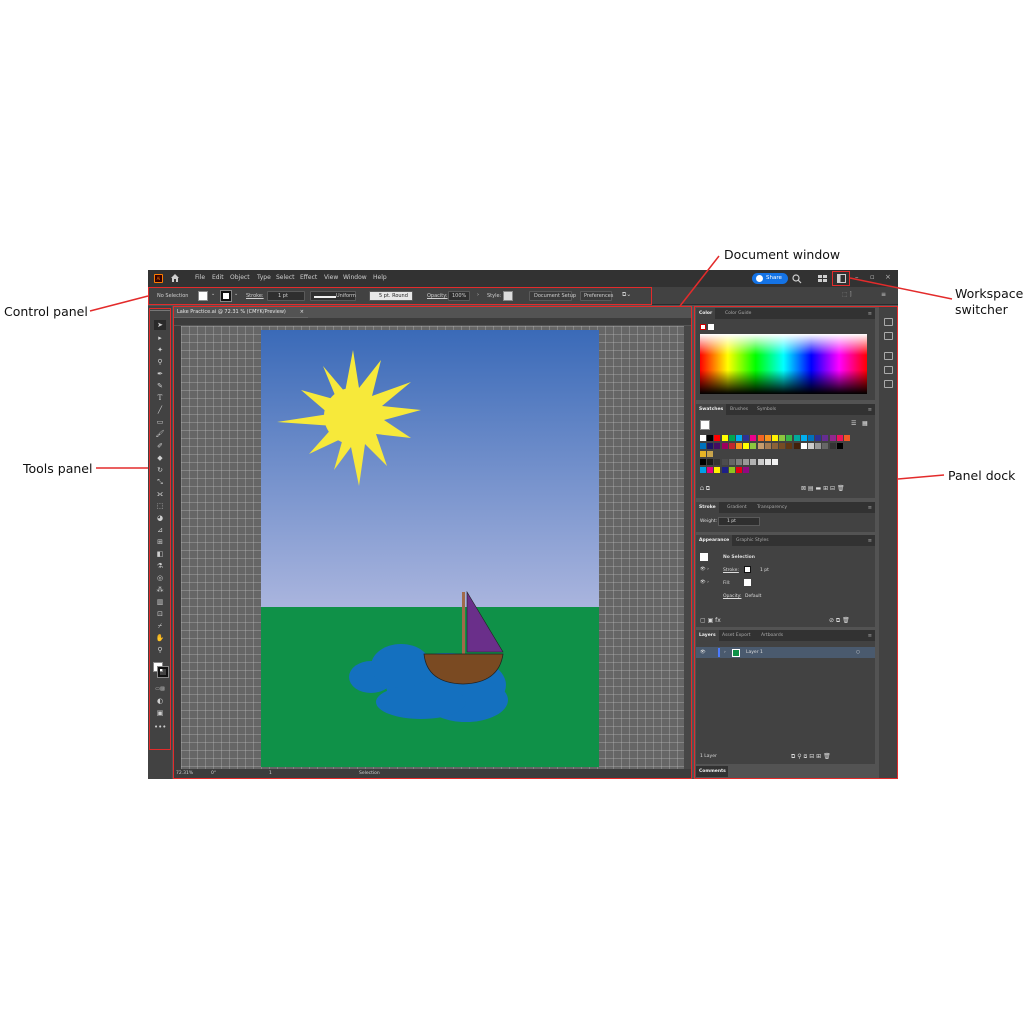 This screenshot has width=1024, height=1024. What do you see at coordinates (982, 475) in the screenshot?
I see `callout-panel-dock: Panel dock` at bounding box center [982, 475].